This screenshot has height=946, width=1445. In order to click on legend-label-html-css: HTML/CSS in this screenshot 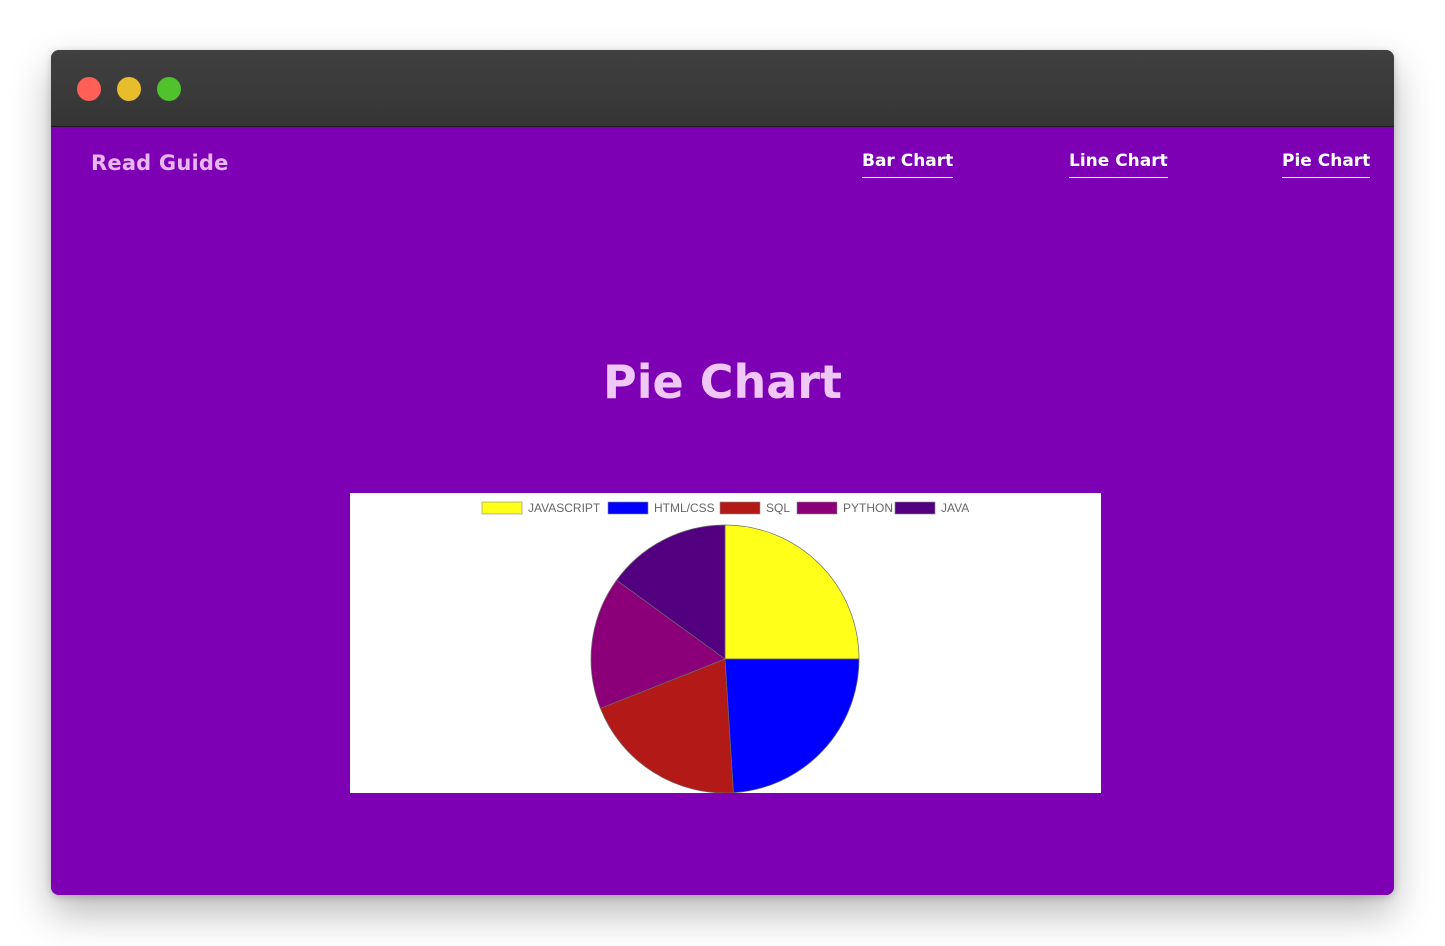, I will do `click(684, 508)`.